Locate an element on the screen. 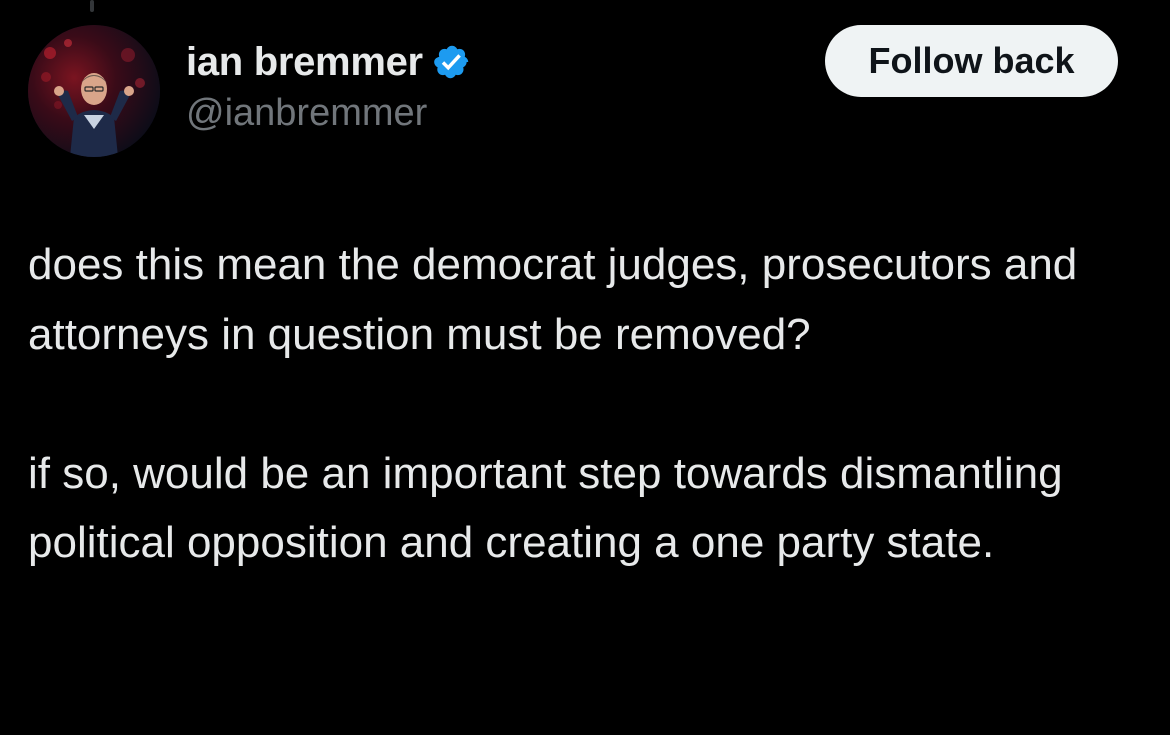 The width and height of the screenshot is (1170, 735). verified-badge-icon is located at coordinates (452, 62).